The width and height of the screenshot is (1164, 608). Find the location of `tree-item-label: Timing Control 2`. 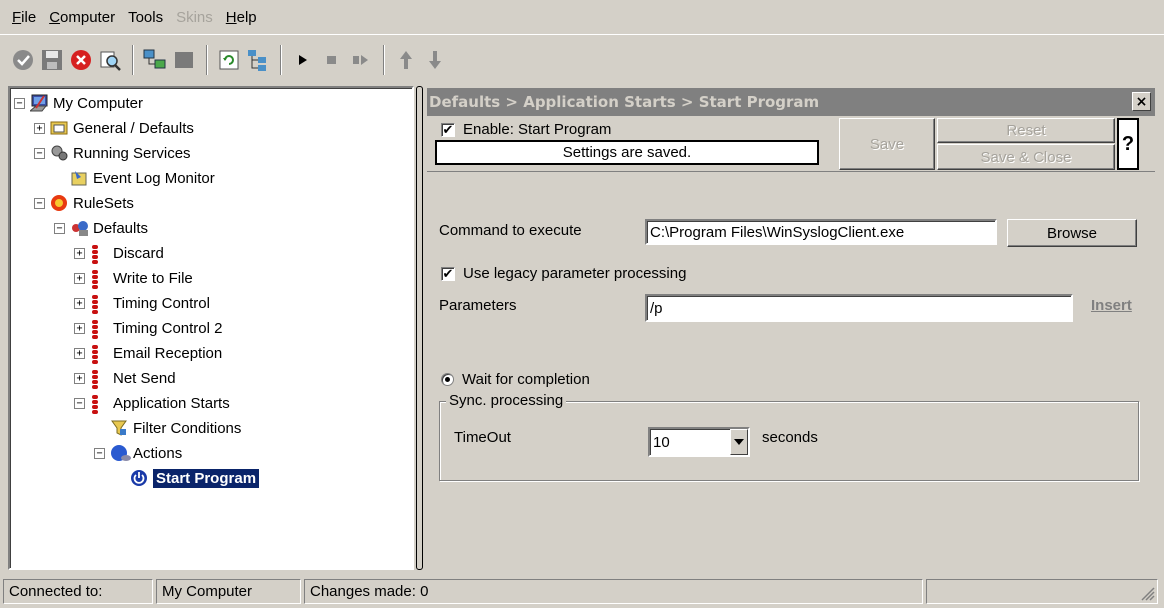

tree-item-label: Timing Control 2 is located at coordinates (168, 328).